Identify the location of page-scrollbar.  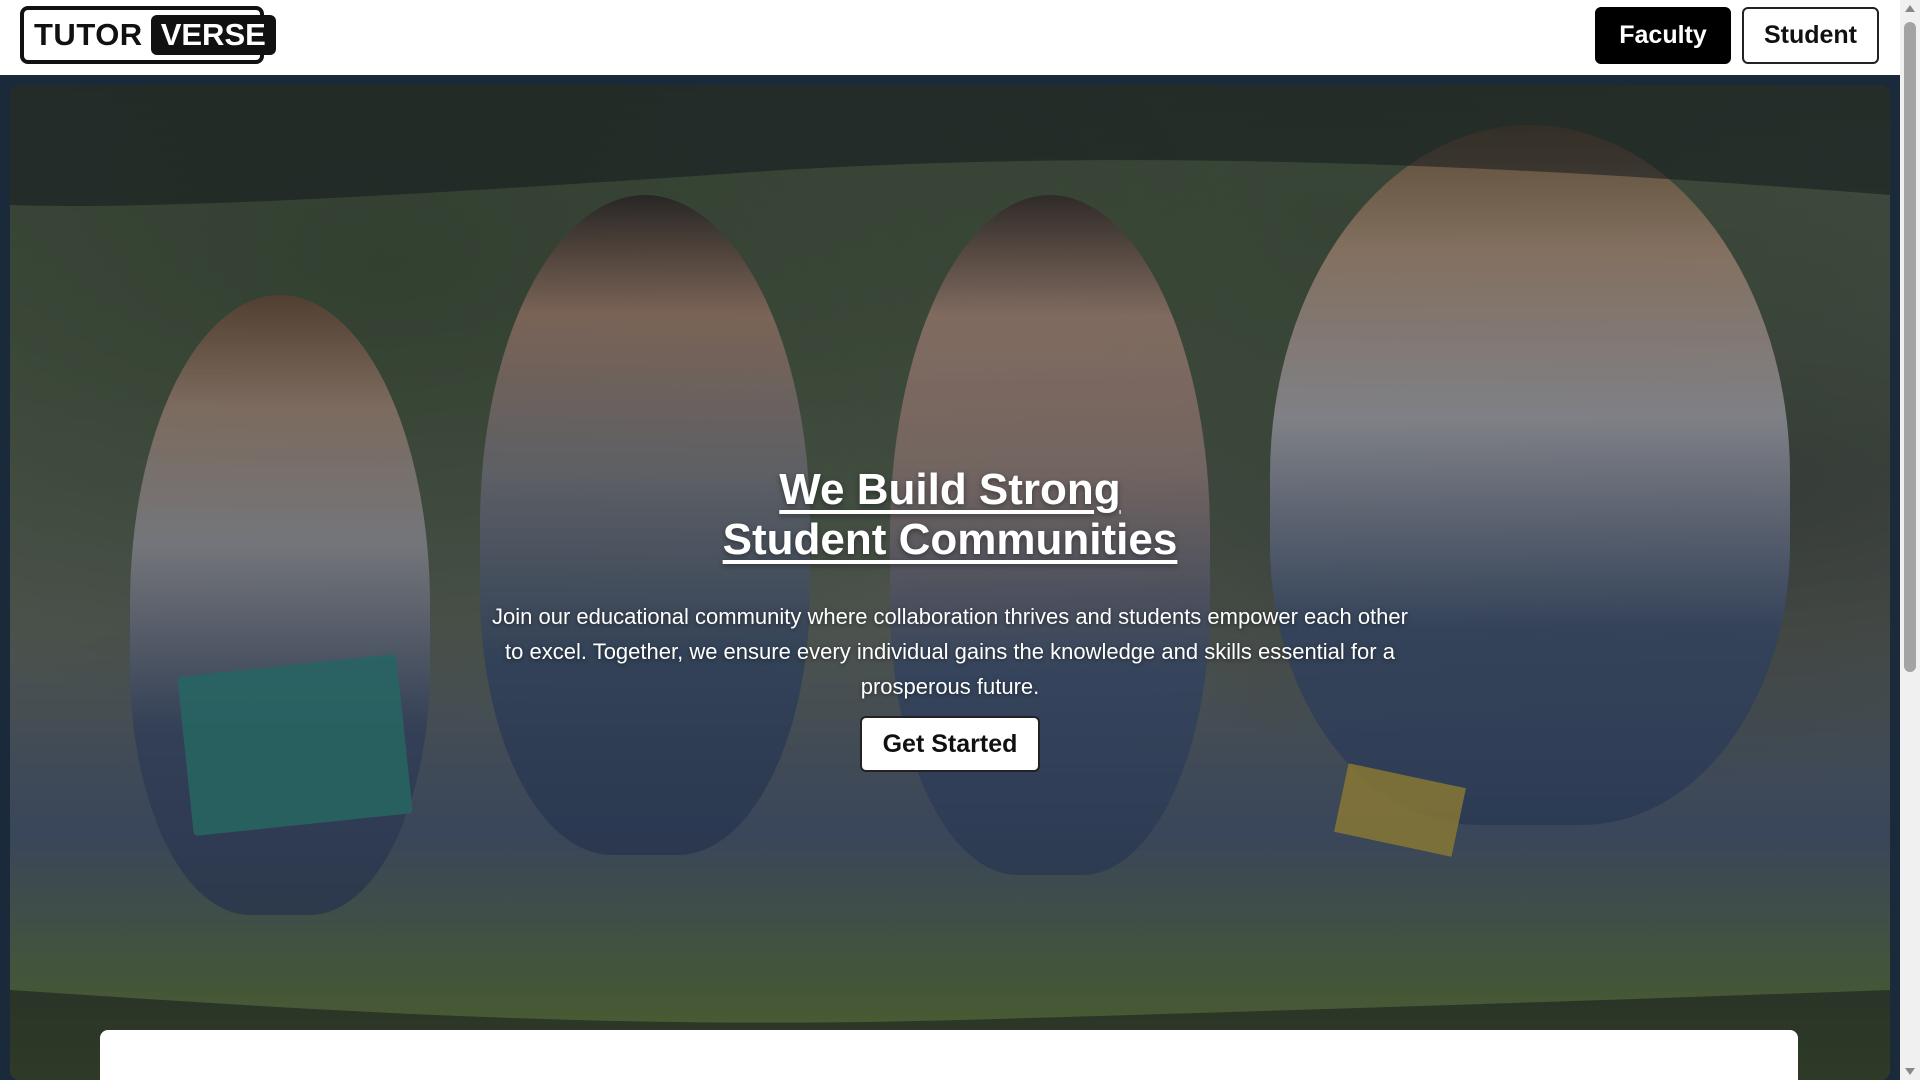
(1910, 540).